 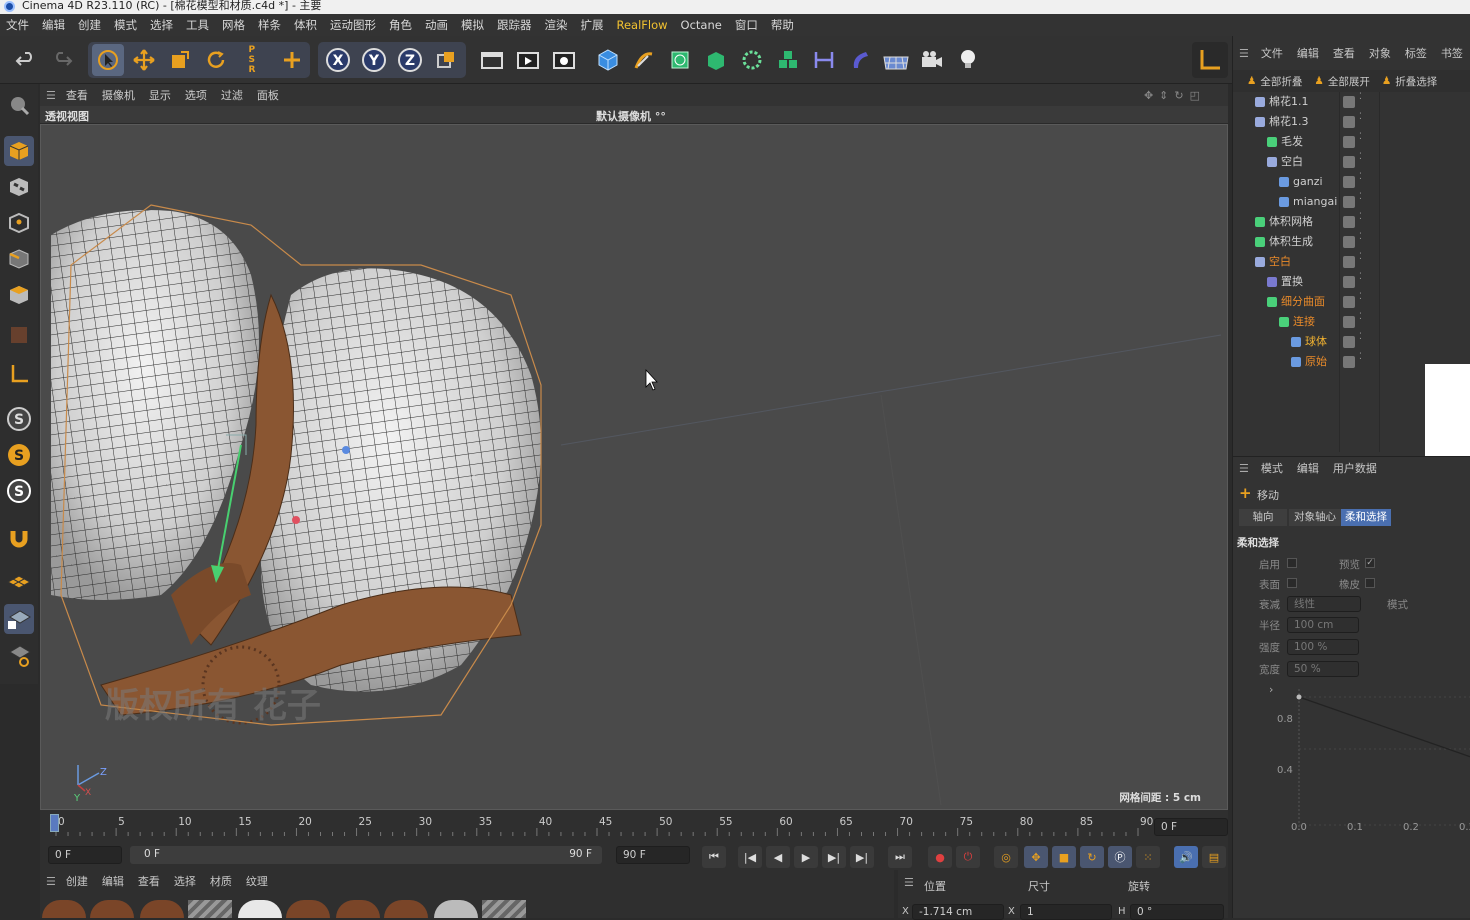 What do you see at coordinates (1323, 647) in the screenshot?
I see `strength-field: 100 %` at bounding box center [1323, 647].